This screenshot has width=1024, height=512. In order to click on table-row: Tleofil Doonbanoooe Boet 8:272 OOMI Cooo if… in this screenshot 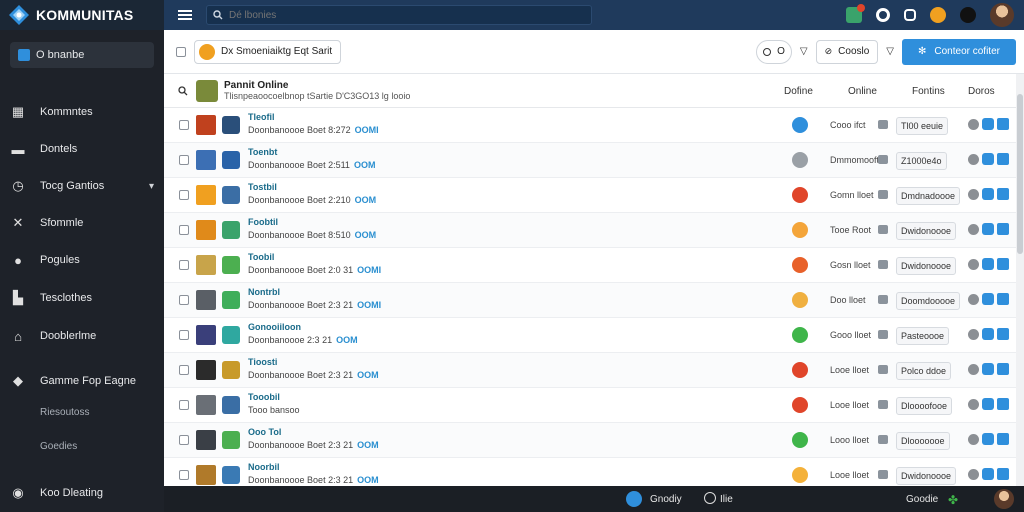, I will do `click(590, 125)`.